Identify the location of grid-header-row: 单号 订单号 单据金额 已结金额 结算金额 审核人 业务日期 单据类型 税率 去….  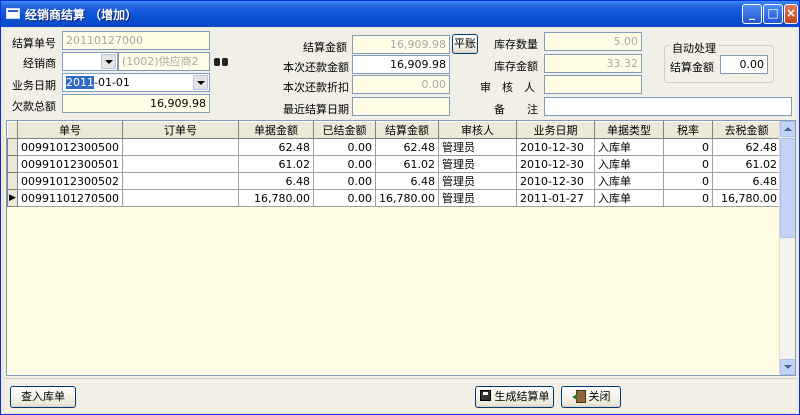
(394, 130).